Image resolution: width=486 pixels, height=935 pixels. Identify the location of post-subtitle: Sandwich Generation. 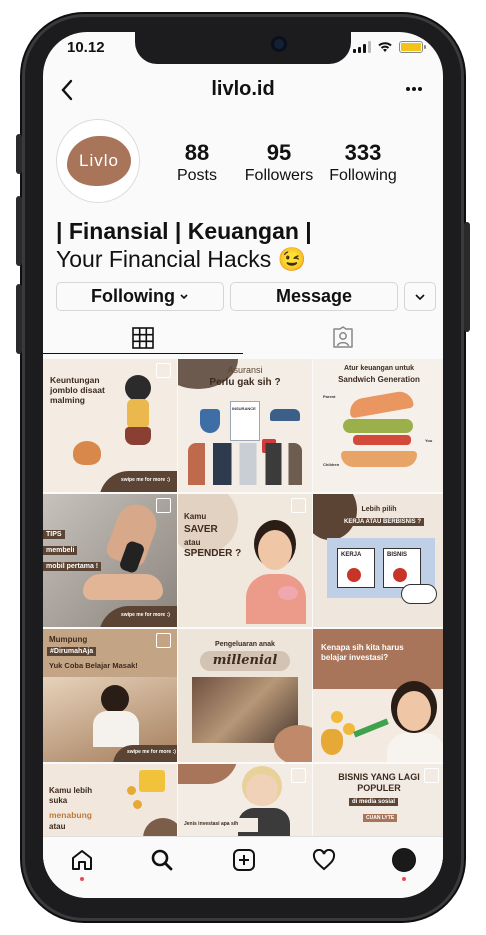
(379, 379).